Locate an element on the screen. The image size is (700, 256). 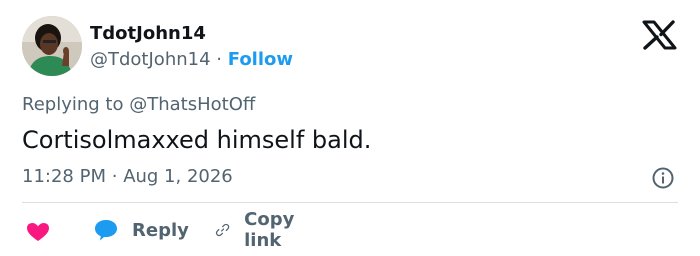
tweet-date: Aug 1, 2026 is located at coordinates (178, 176).